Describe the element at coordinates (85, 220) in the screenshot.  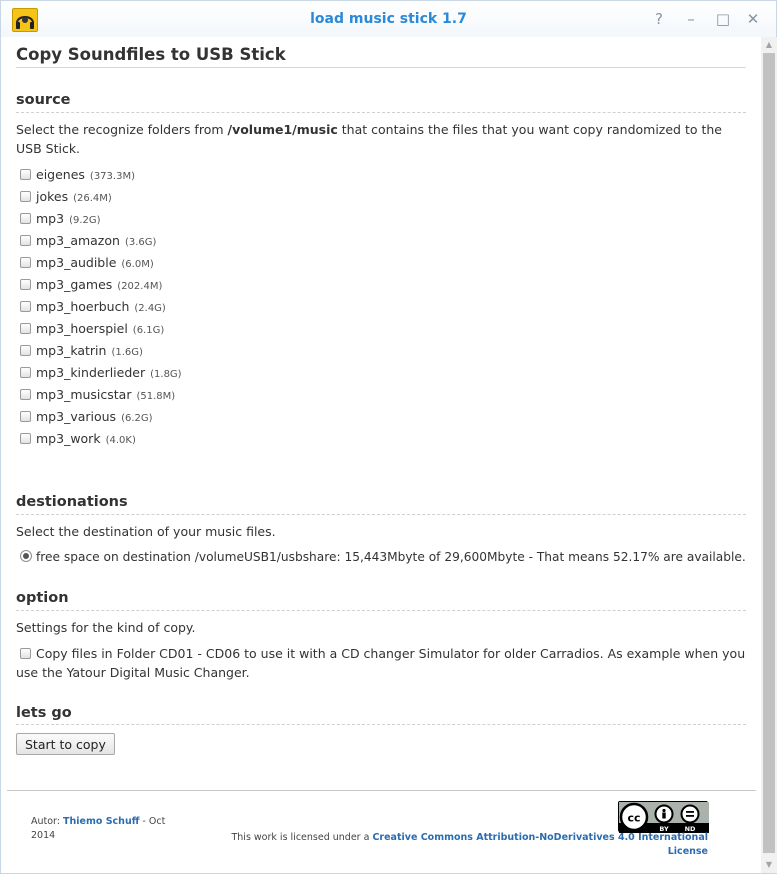
I see `folder-size: (9.2G)` at that location.